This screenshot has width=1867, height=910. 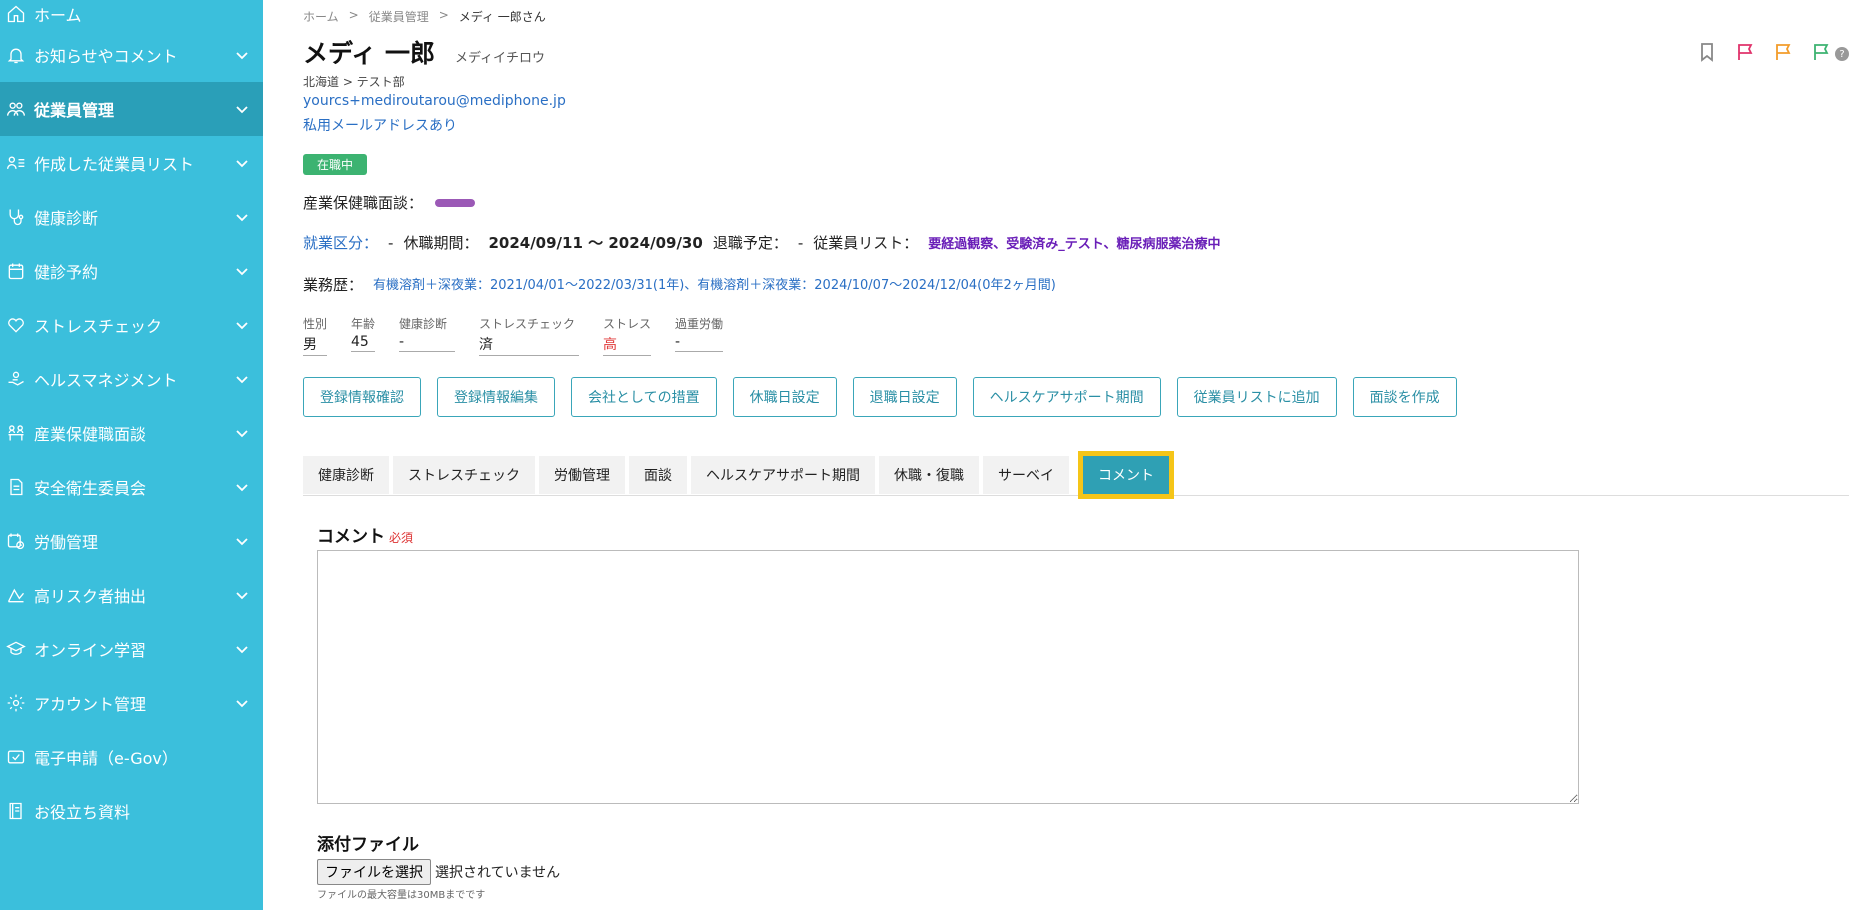 I want to click on employee-email-link: yourcs+mediroutarou@mediphone.jp, so click(x=434, y=101).